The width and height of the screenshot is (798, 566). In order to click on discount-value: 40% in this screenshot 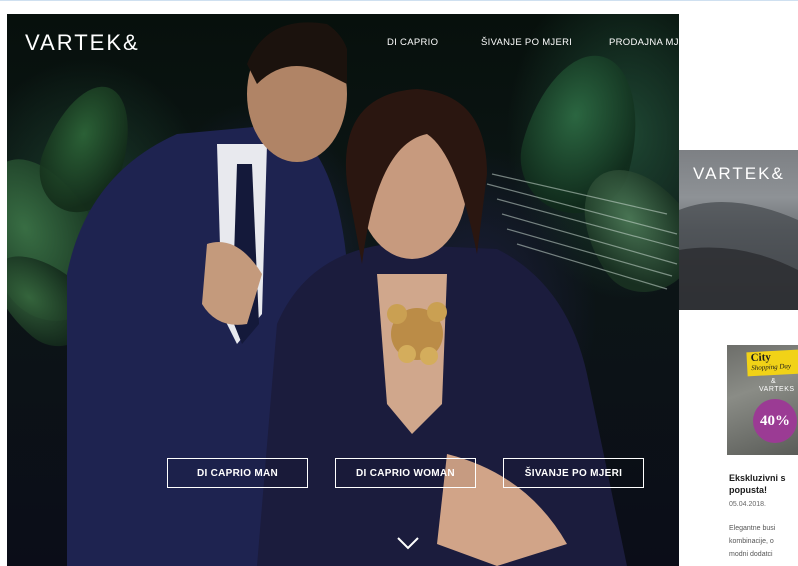, I will do `click(775, 420)`.